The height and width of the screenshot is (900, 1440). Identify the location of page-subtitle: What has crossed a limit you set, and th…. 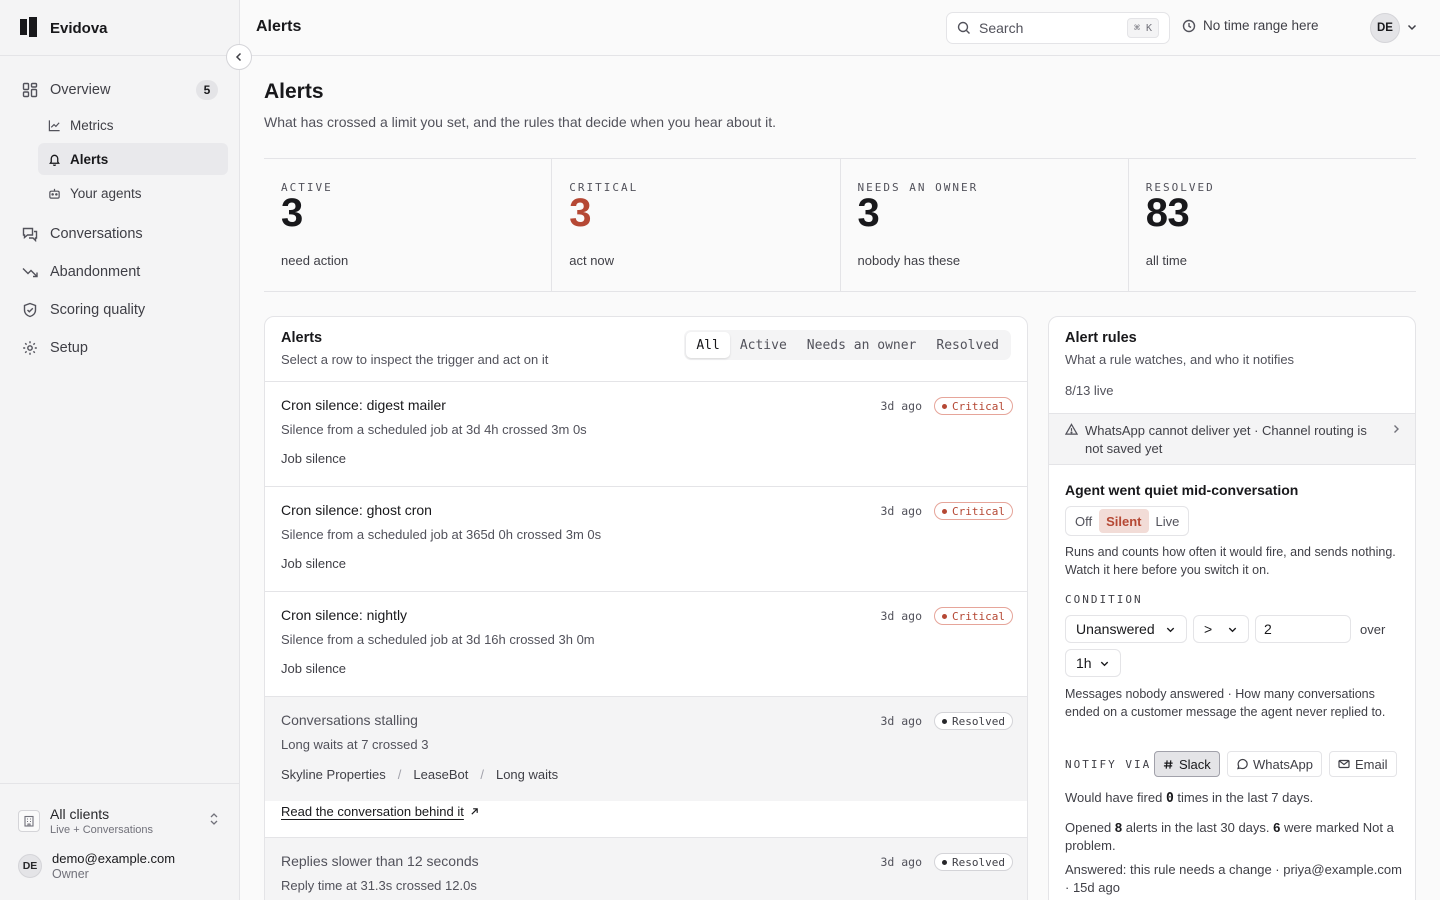
(520, 122).